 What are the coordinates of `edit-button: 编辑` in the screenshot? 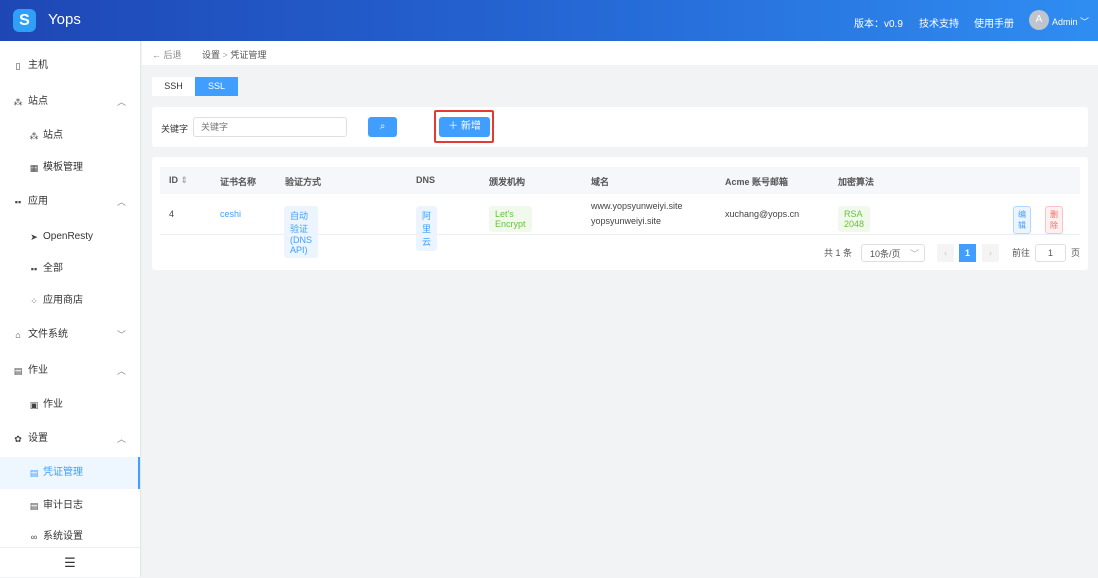 It's located at (1022, 220).